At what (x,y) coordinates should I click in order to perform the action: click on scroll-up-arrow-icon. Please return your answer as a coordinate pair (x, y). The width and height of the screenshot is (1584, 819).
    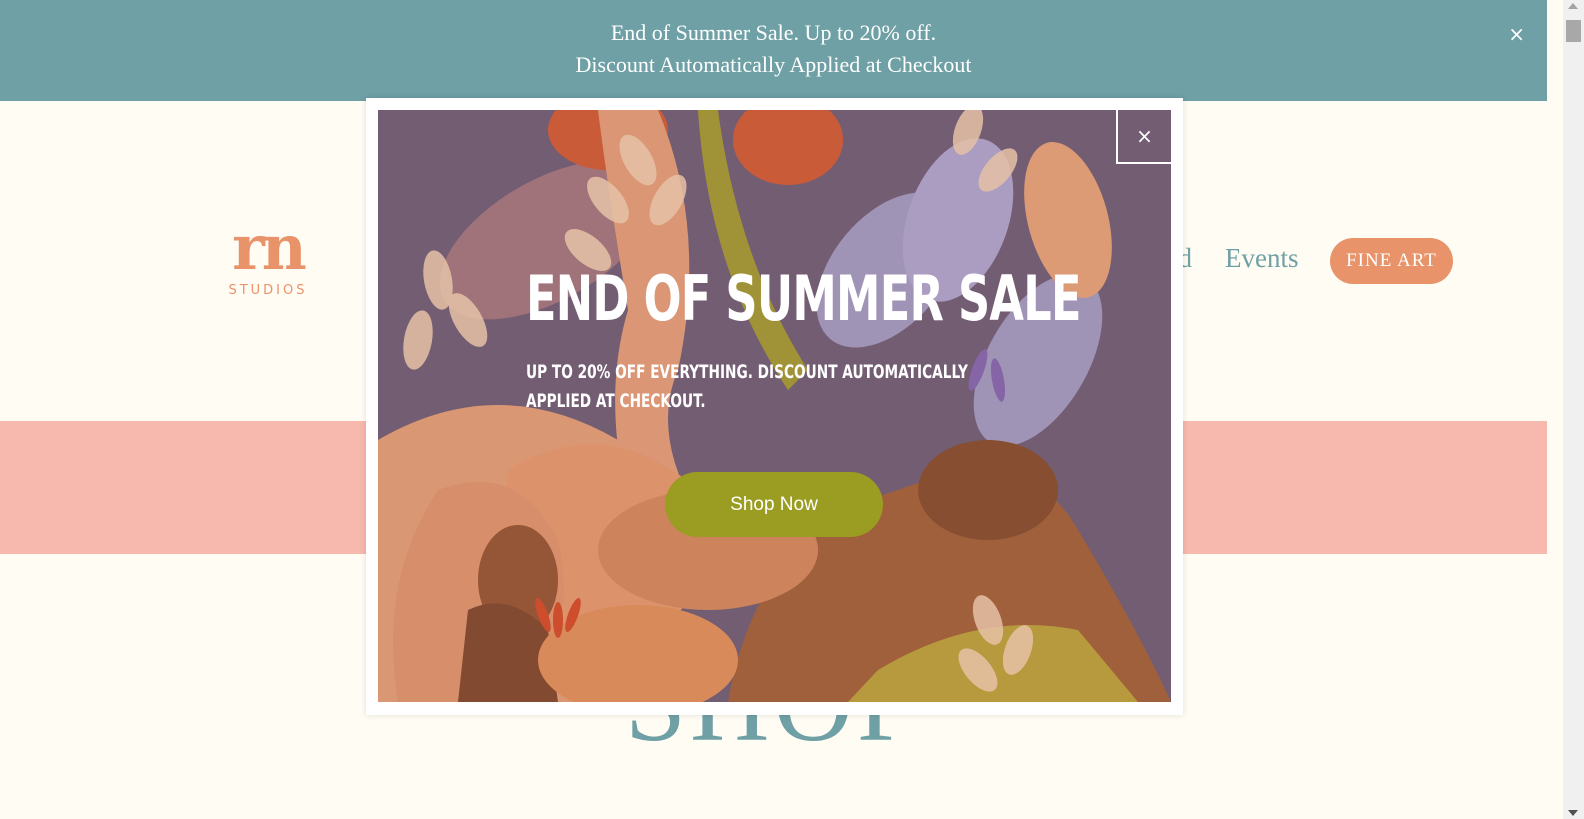
    Looking at the image, I should click on (1573, 6).